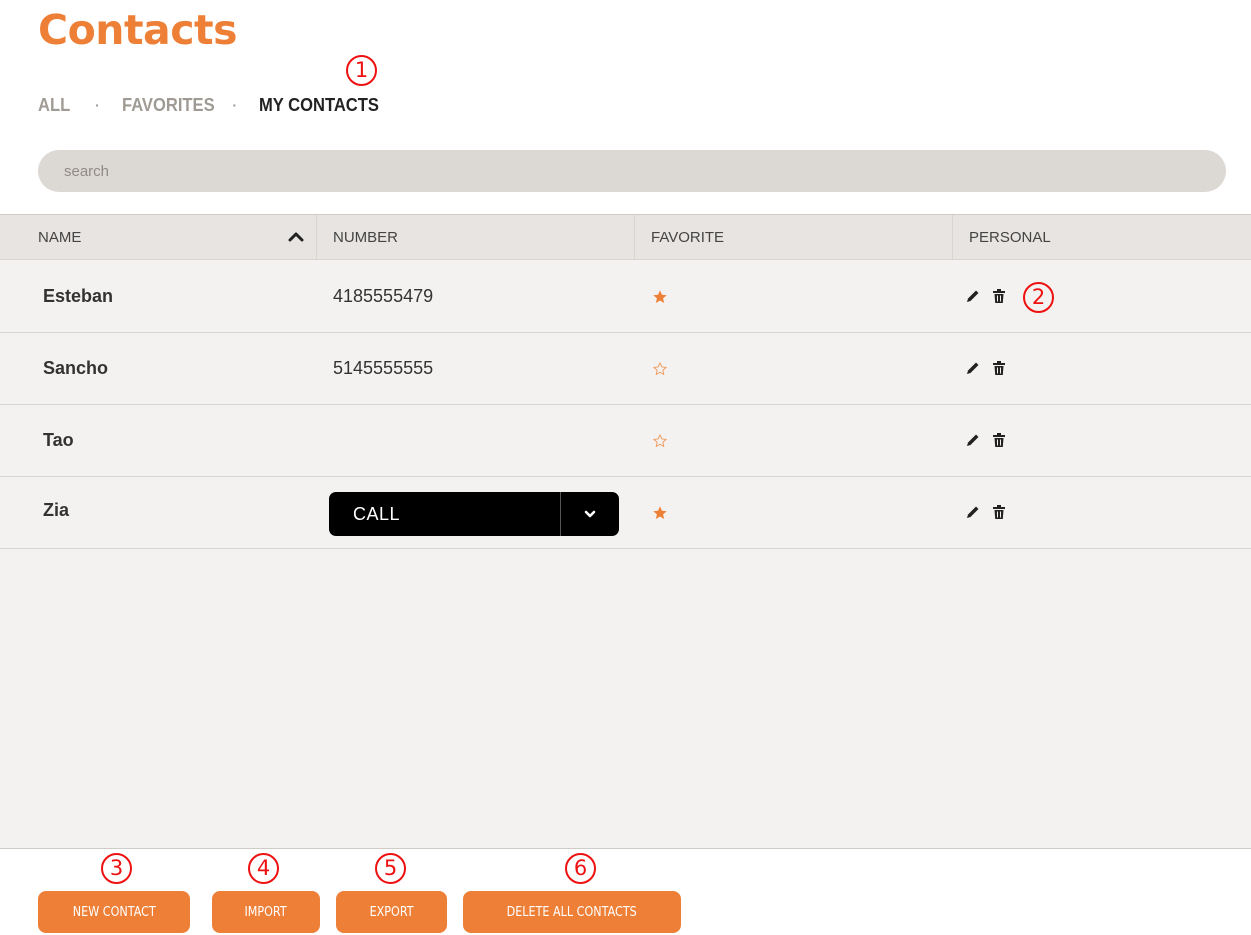 Image resolution: width=1251 pixels, height=935 pixels. What do you see at coordinates (688, 237) in the screenshot?
I see `column-header-favorite-label: FAVORITE` at bounding box center [688, 237].